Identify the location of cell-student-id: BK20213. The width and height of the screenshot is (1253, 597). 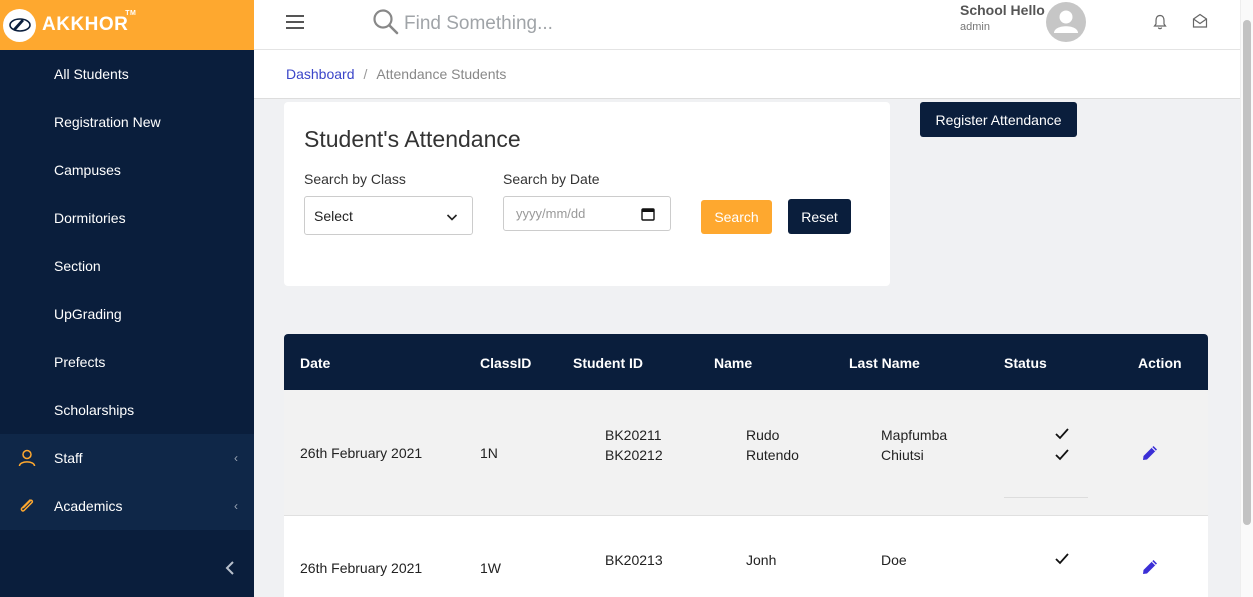
(634, 560).